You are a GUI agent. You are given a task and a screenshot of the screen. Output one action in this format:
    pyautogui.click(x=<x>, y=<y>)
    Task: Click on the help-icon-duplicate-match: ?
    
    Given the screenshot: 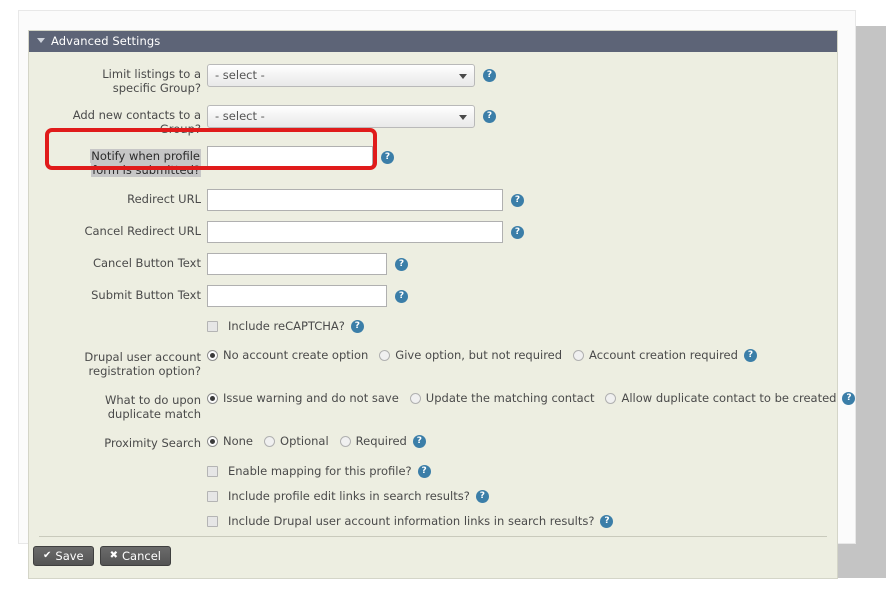 What is the action you would take?
    pyautogui.click(x=849, y=398)
    